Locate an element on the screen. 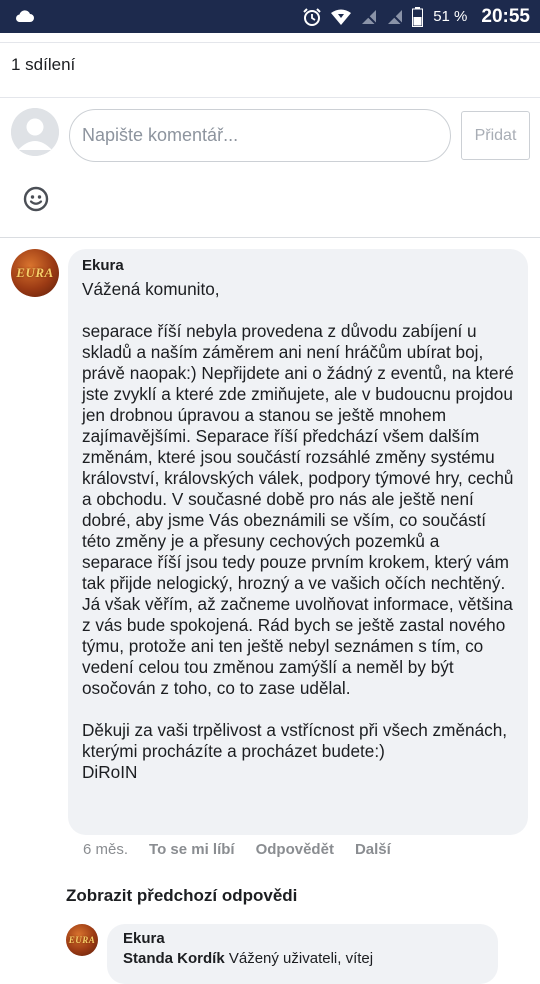 The image size is (540, 984). smiley-icon is located at coordinates (36, 199).